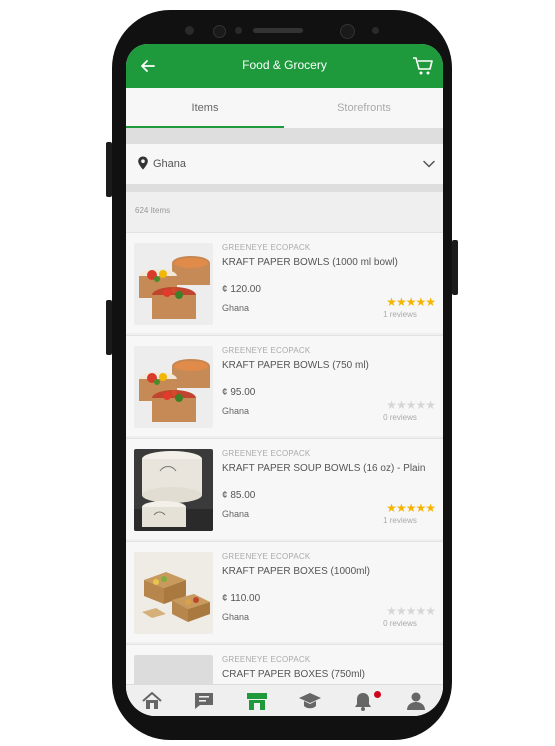 The height and width of the screenshot is (746, 555). I want to click on app-bar: Food & Grocery, so click(284, 66).